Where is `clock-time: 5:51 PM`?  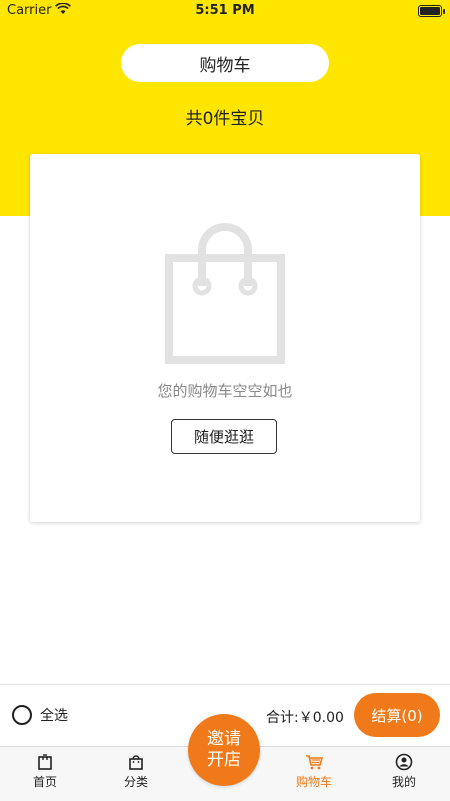 clock-time: 5:51 PM is located at coordinates (225, 10).